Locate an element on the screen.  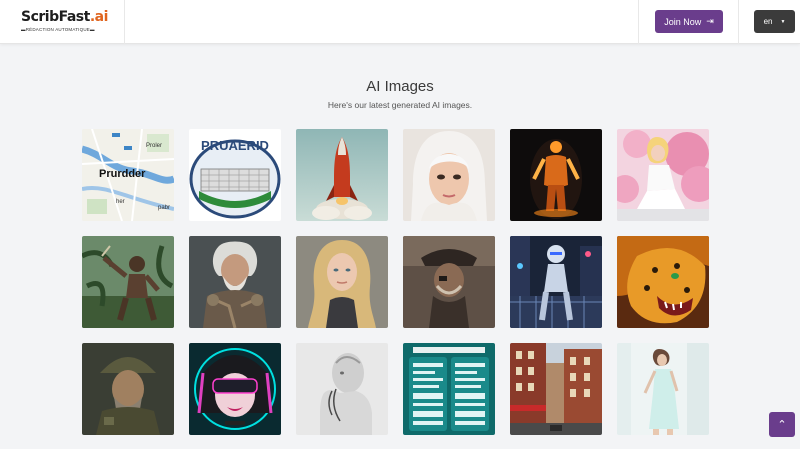
image-card-pirate is located at coordinates (449, 282).